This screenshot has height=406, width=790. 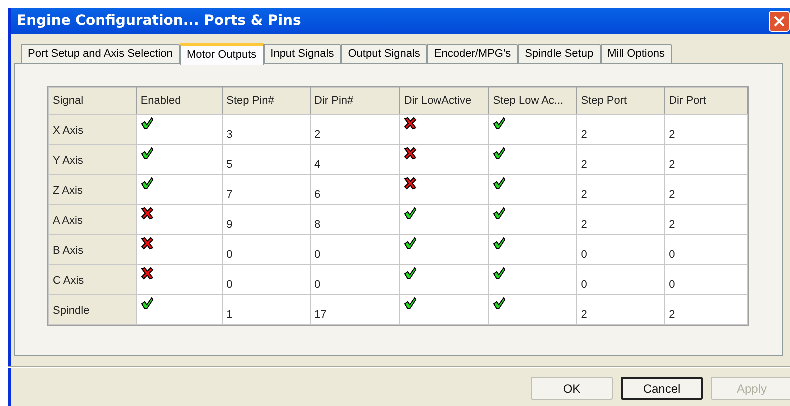 I want to click on table-cell: 7, so click(x=229, y=195).